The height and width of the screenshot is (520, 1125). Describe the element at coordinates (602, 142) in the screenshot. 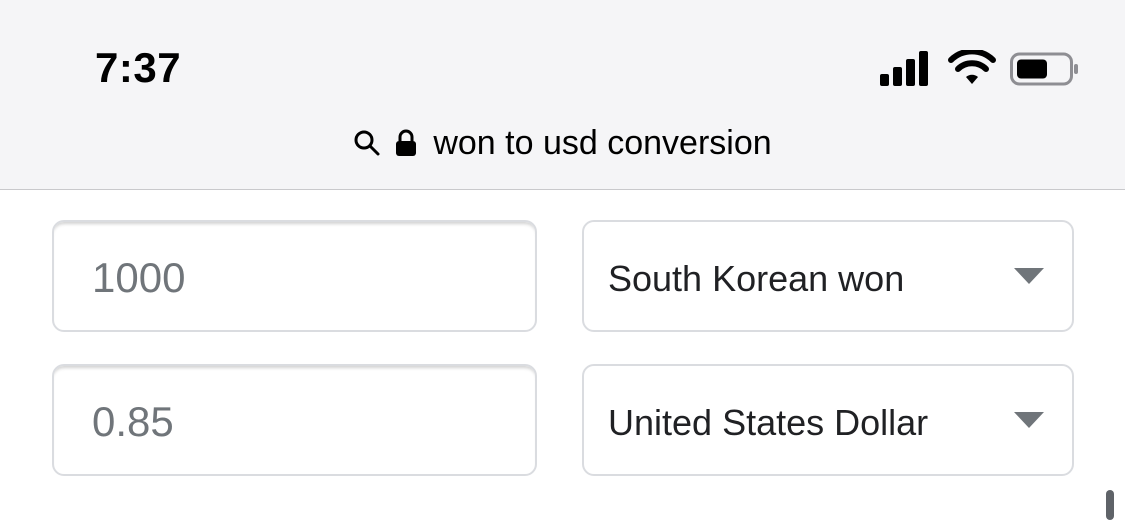

I see `url-text: won to usd conversion` at that location.